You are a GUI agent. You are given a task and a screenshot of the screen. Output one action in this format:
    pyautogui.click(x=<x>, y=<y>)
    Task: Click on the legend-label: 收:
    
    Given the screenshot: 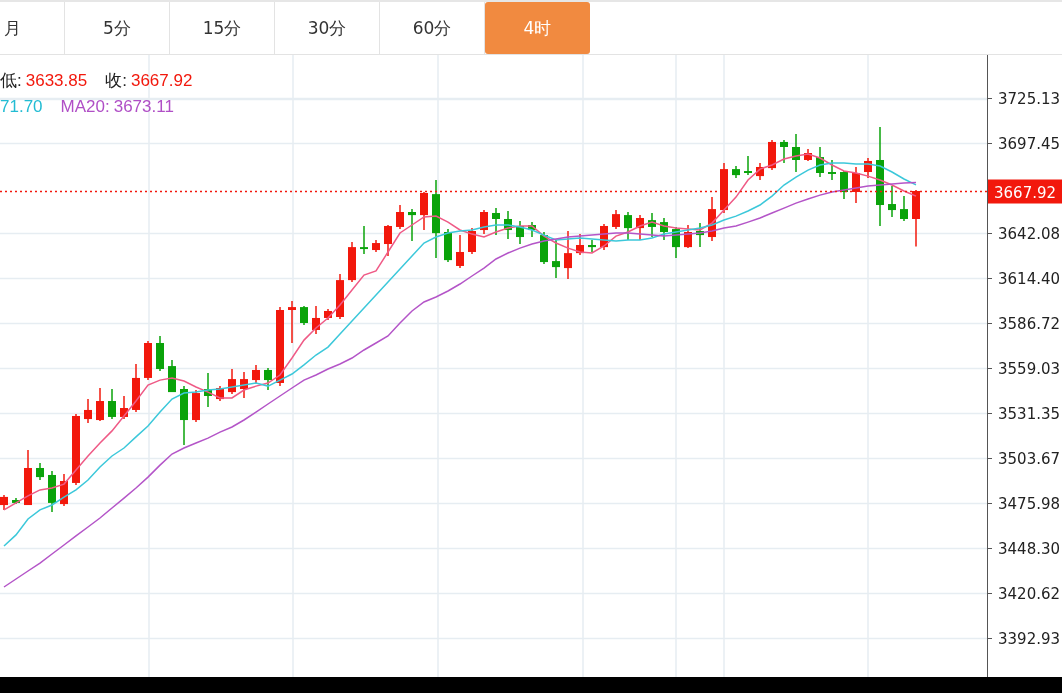 What is the action you would take?
    pyautogui.click(x=116, y=81)
    